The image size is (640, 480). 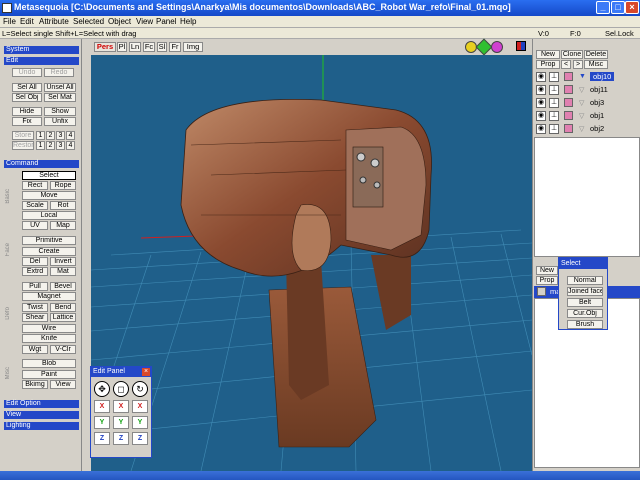 I want to click on hide-button: Hide, so click(x=27, y=111).